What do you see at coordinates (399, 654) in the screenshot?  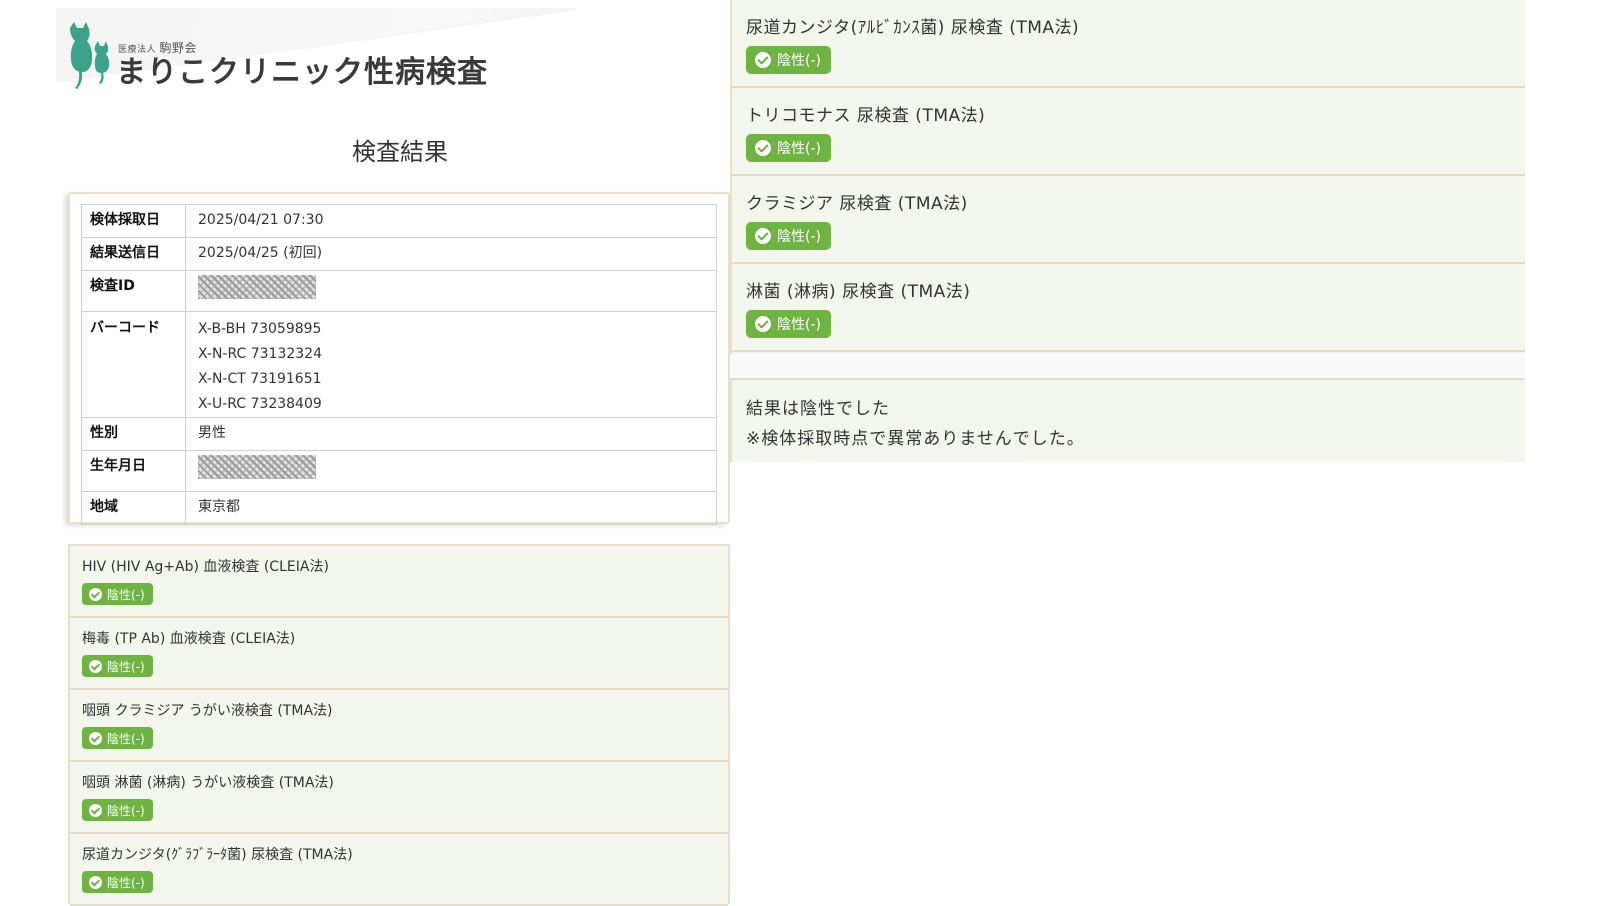 I see `test-row-syphilis: 梅毒 (TP Ab) 血液検査 (CLEIA法) 陰性(-)` at bounding box center [399, 654].